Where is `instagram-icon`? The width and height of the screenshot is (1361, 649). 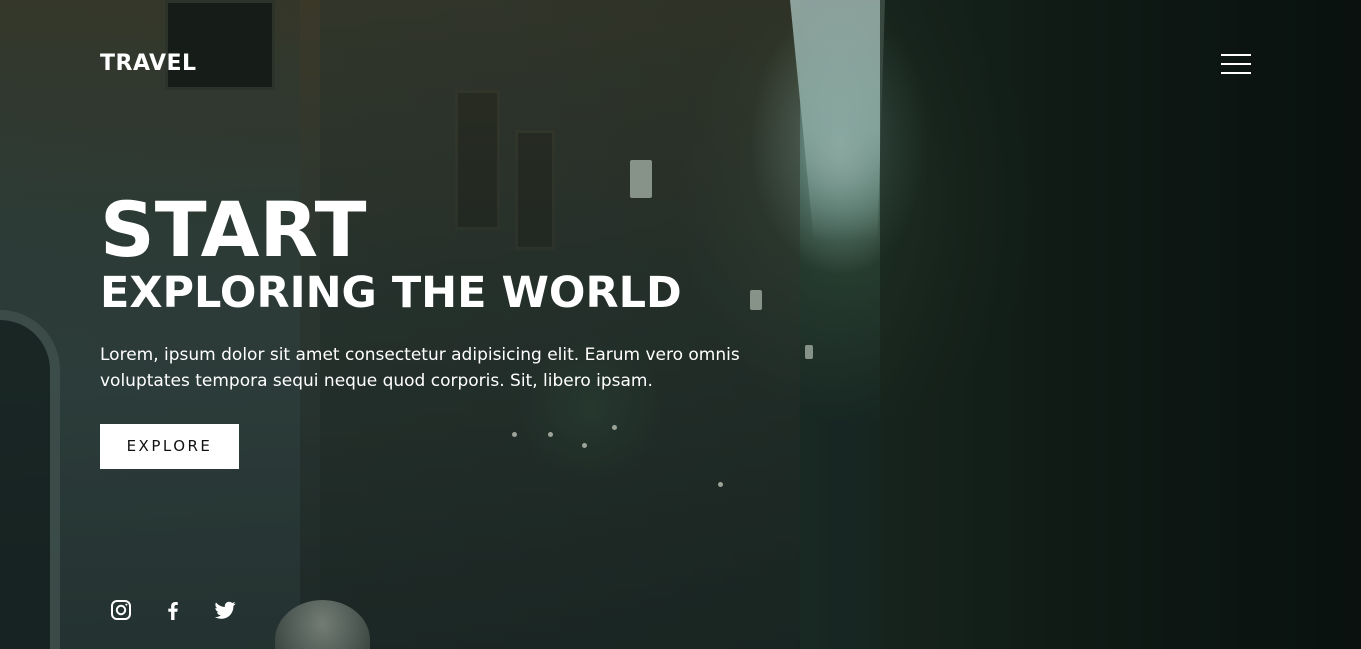
instagram-icon is located at coordinates (121, 610).